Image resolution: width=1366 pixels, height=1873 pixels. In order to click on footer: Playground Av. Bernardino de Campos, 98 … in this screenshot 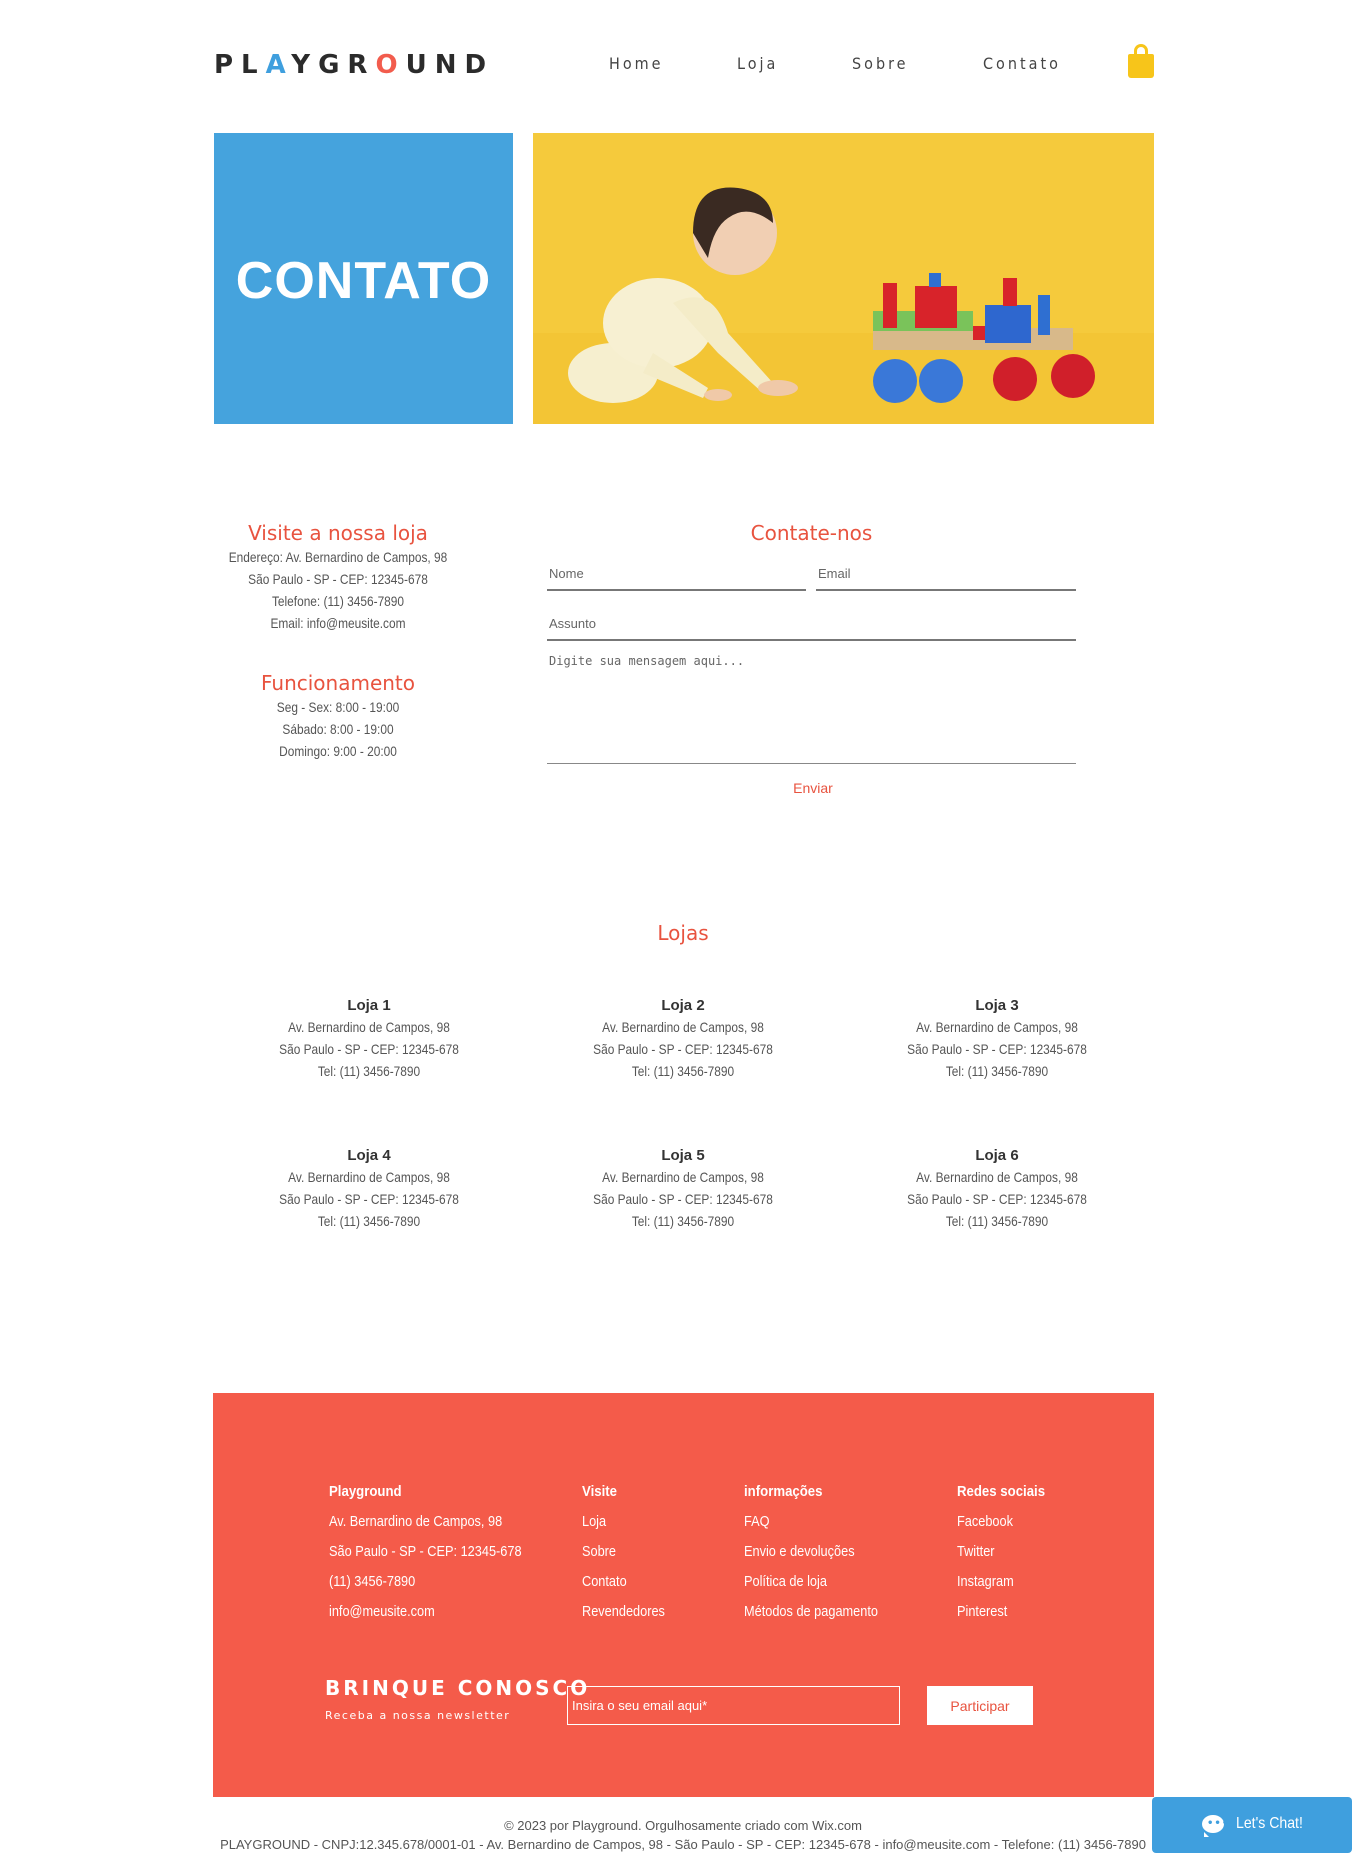, I will do `click(683, 1595)`.